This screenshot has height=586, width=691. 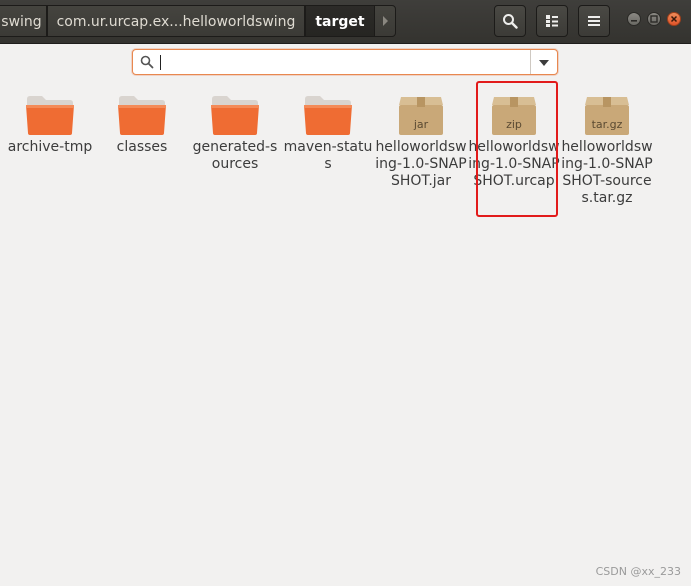 What do you see at coordinates (50, 147) in the screenshot?
I see `file-name: archive-tmp` at bounding box center [50, 147].